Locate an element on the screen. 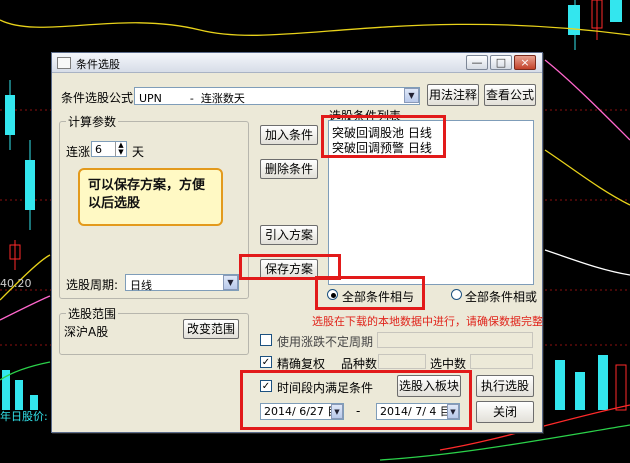 The height and width of the screenshot is (463, 630). maximize-button: □ is located at coordinates (501, 62).